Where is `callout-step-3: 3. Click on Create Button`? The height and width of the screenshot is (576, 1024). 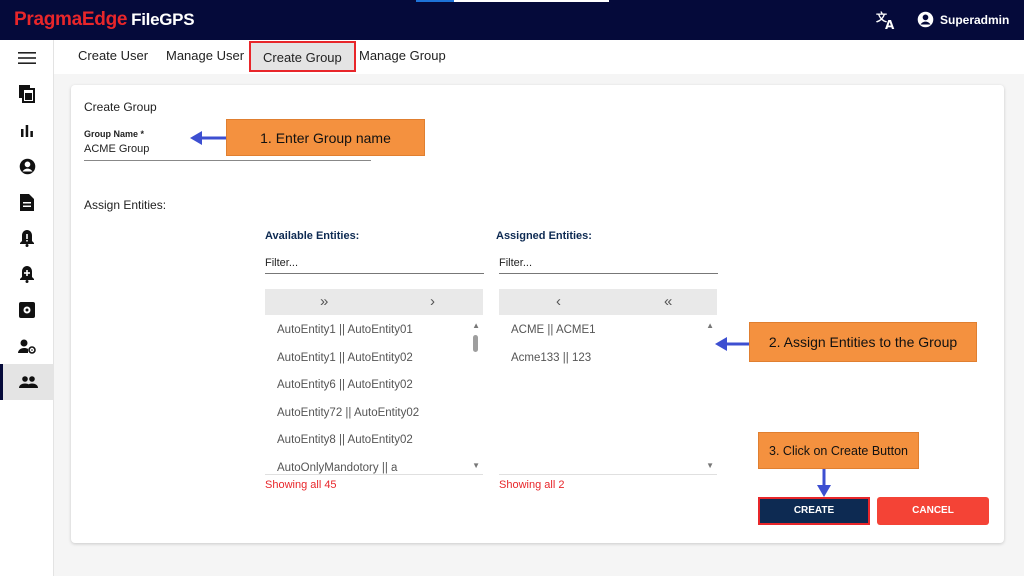
callout-step-3: 3. Click on Create Button is located at coordinates (838, 450).